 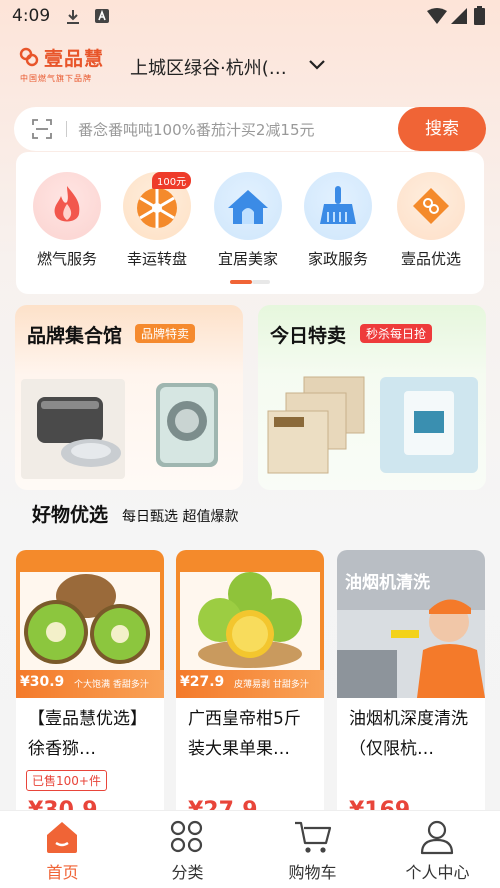 What do you see at coordinates (187, 872) in the screenshot?
I see `tab-label: 分类` at bounding box center [187, 872].